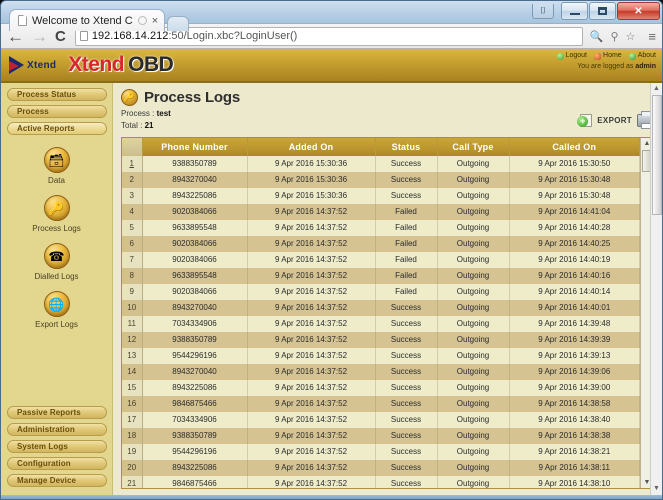 This screenshot has height=500, width=663. I want to click on page-title: Process Logs, so click(192, 97).